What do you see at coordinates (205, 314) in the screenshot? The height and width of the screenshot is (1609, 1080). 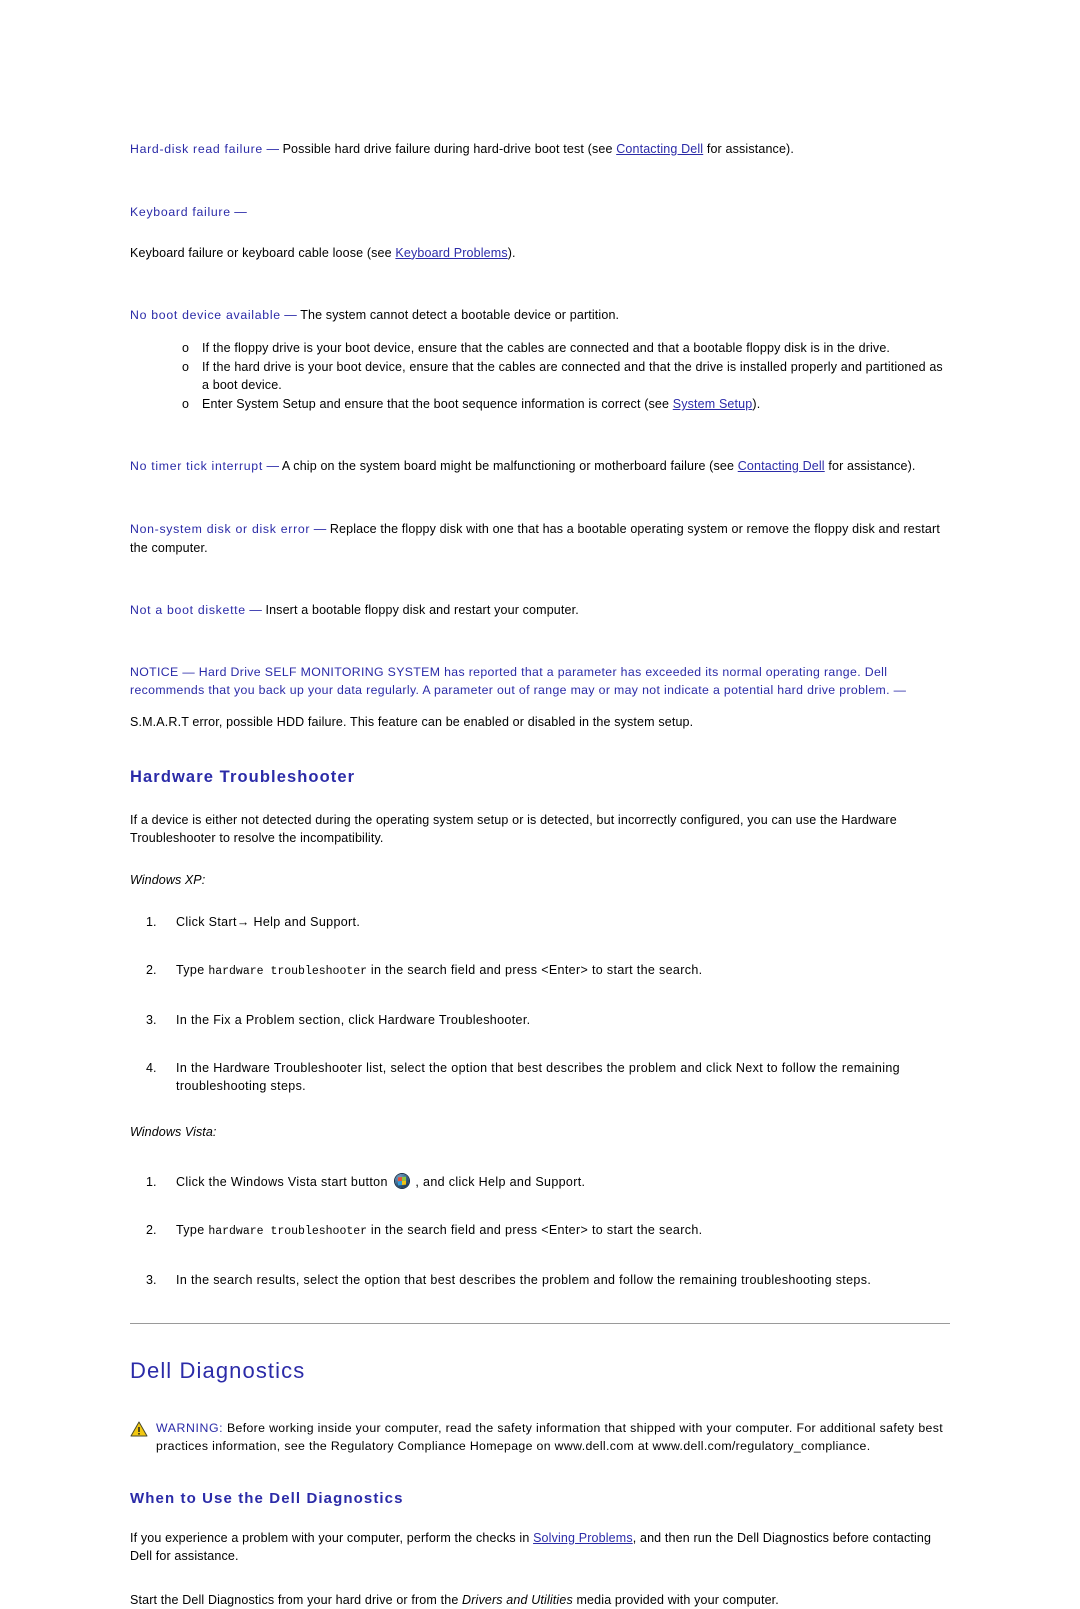 I see `error-label: No boot device available` at bounding box center [205, 314].